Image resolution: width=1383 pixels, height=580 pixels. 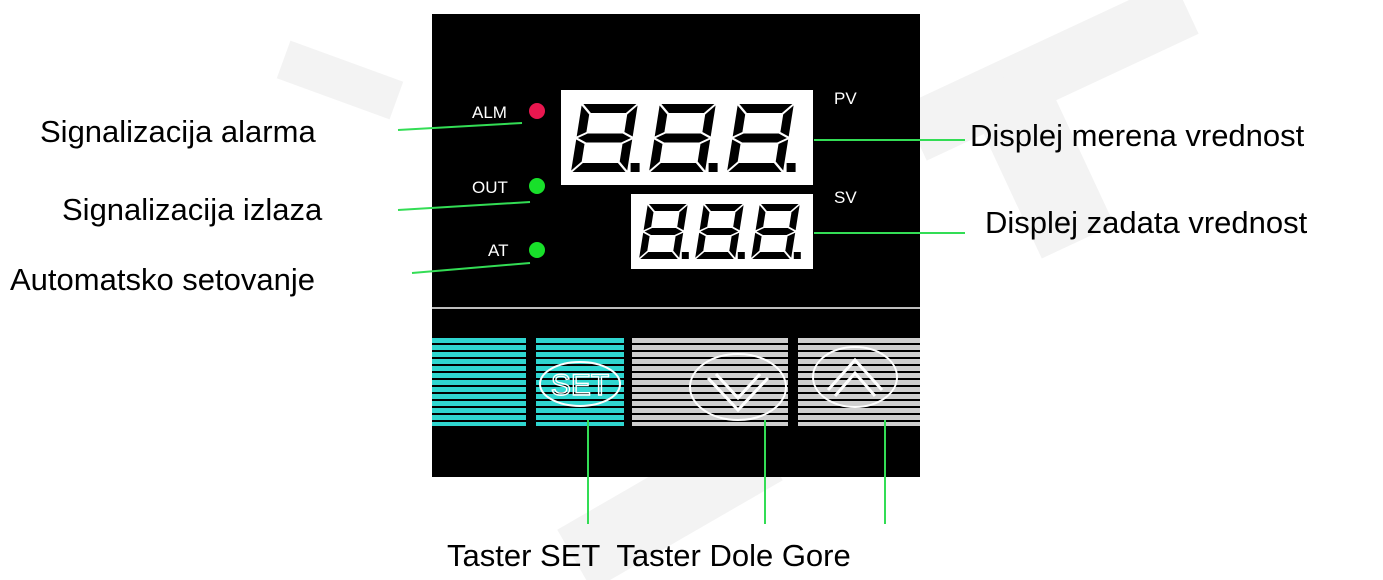 What do you see at coordinates (460, 126) in the screenshot?
I see `leader-alarm` at bounding box center [460, 126].